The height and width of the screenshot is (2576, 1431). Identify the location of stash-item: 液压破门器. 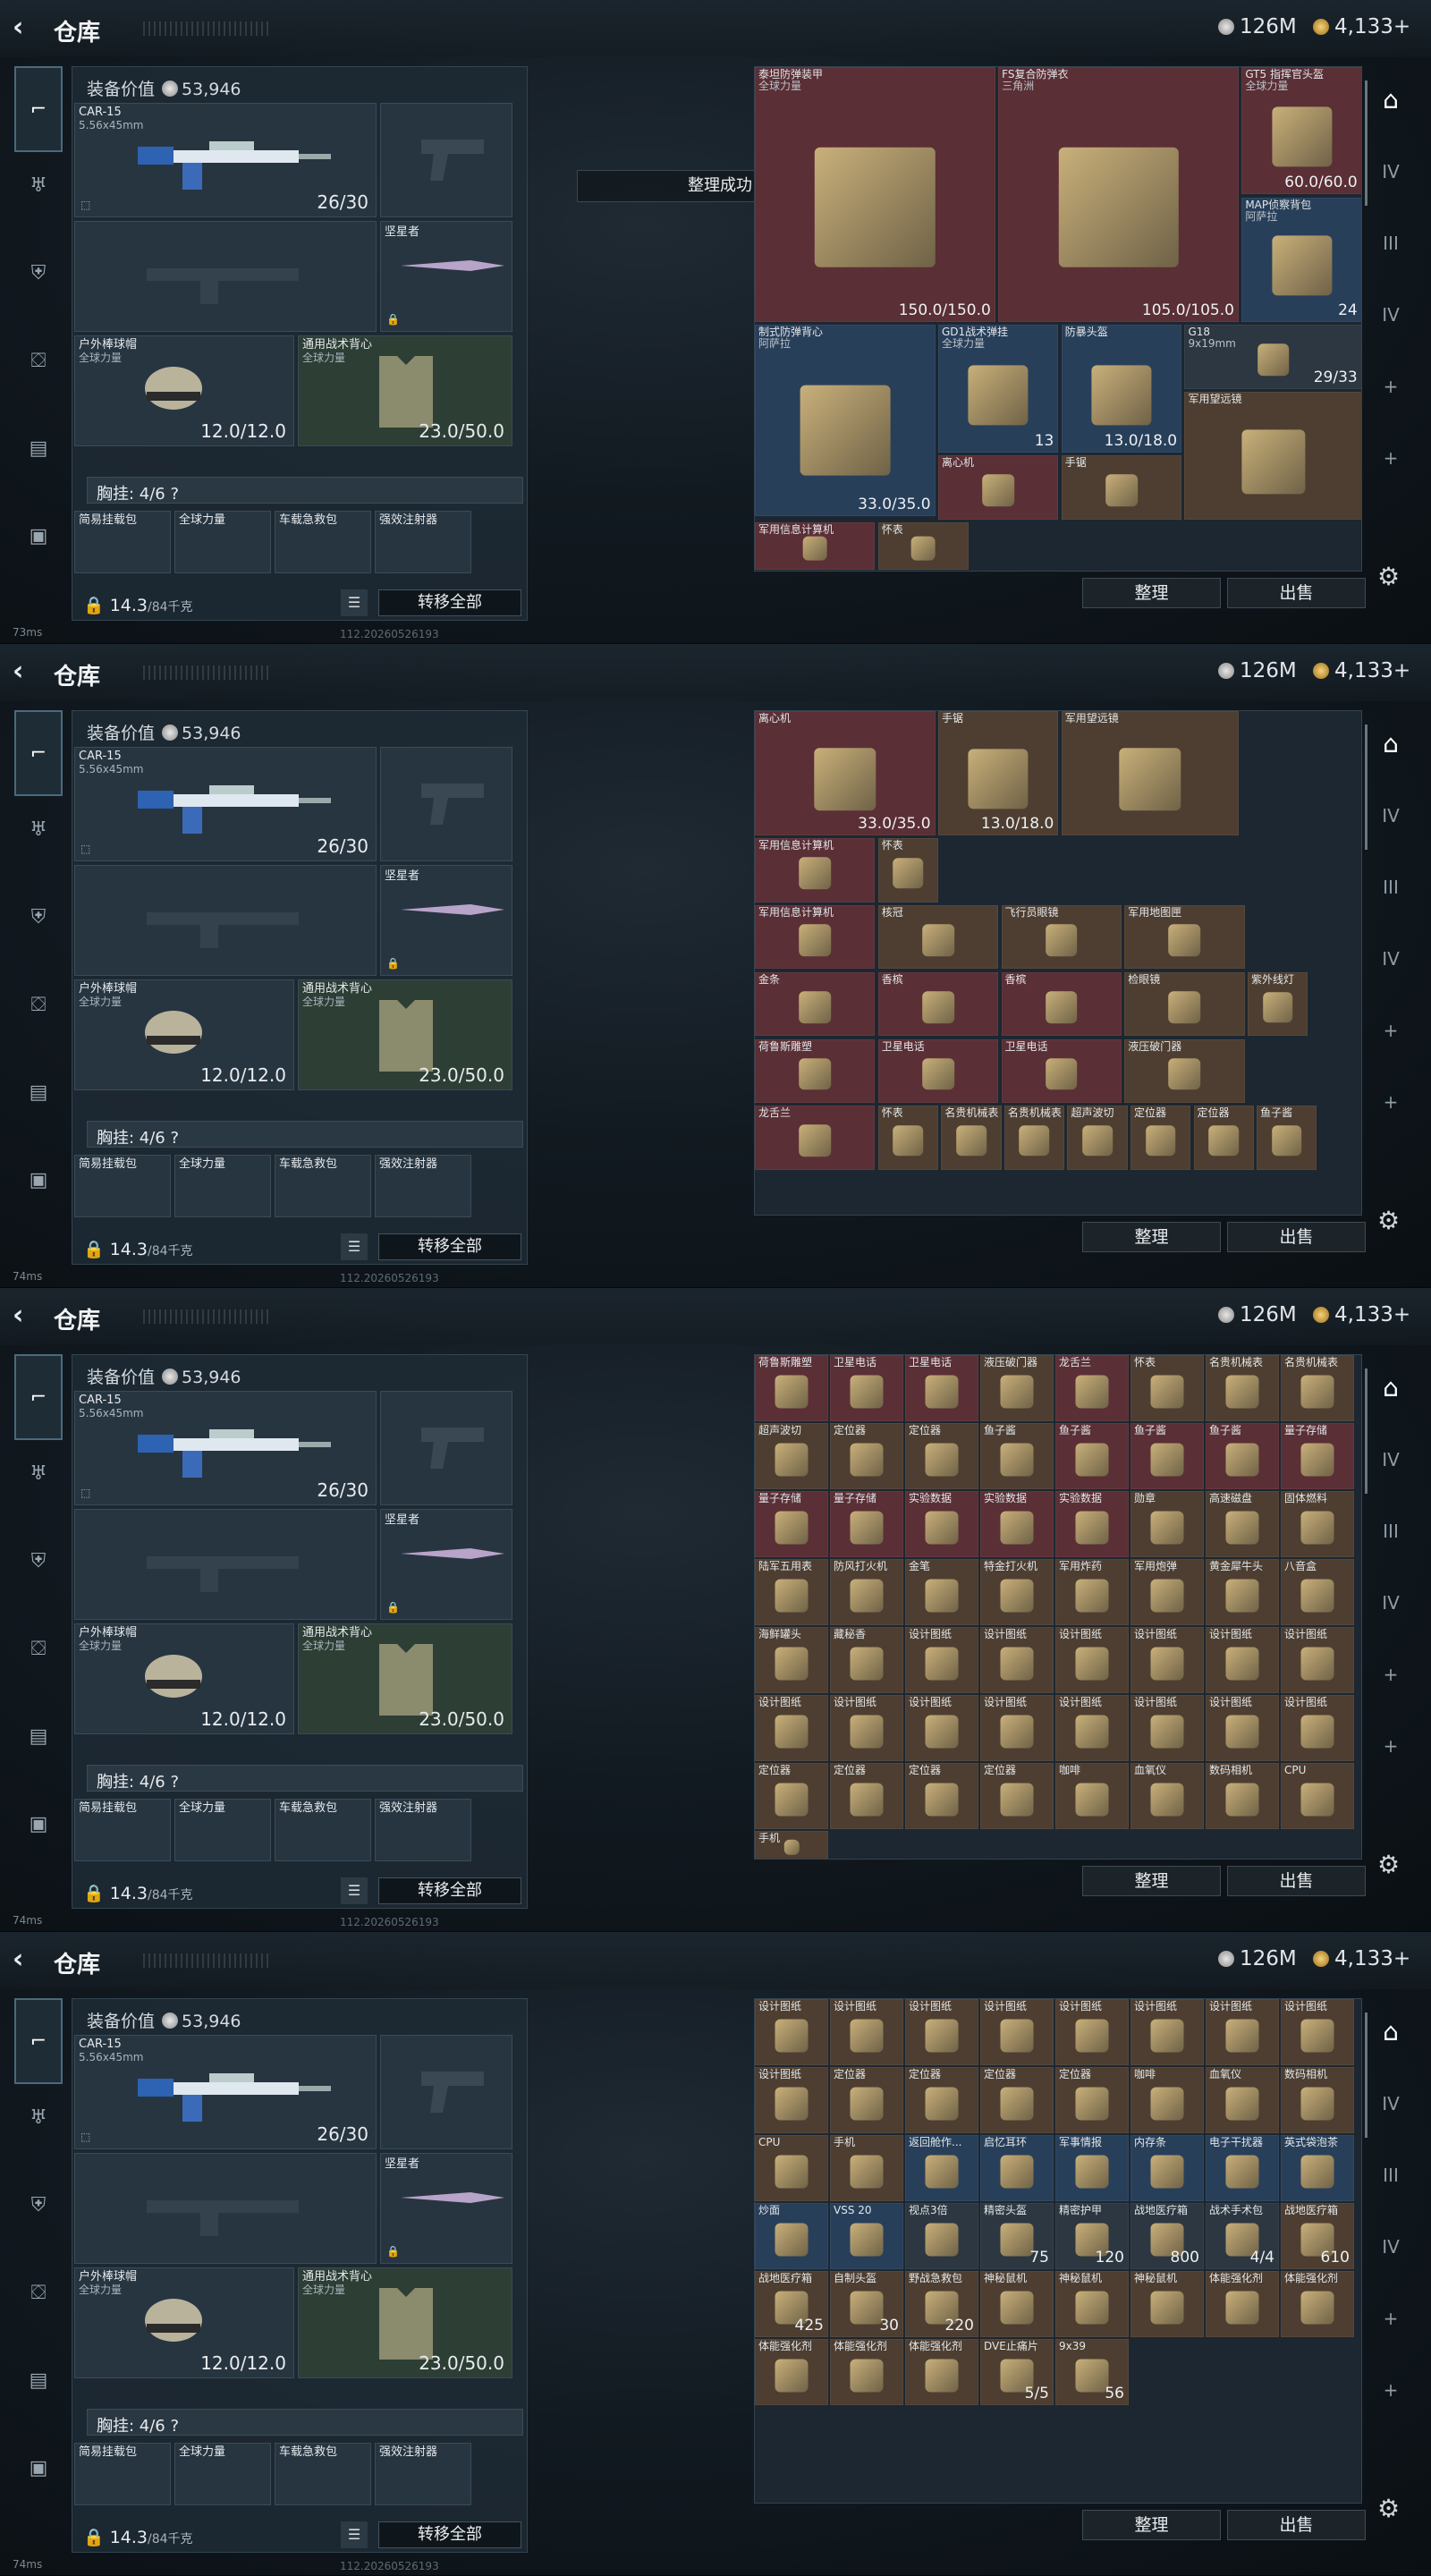
(1185, 1070).